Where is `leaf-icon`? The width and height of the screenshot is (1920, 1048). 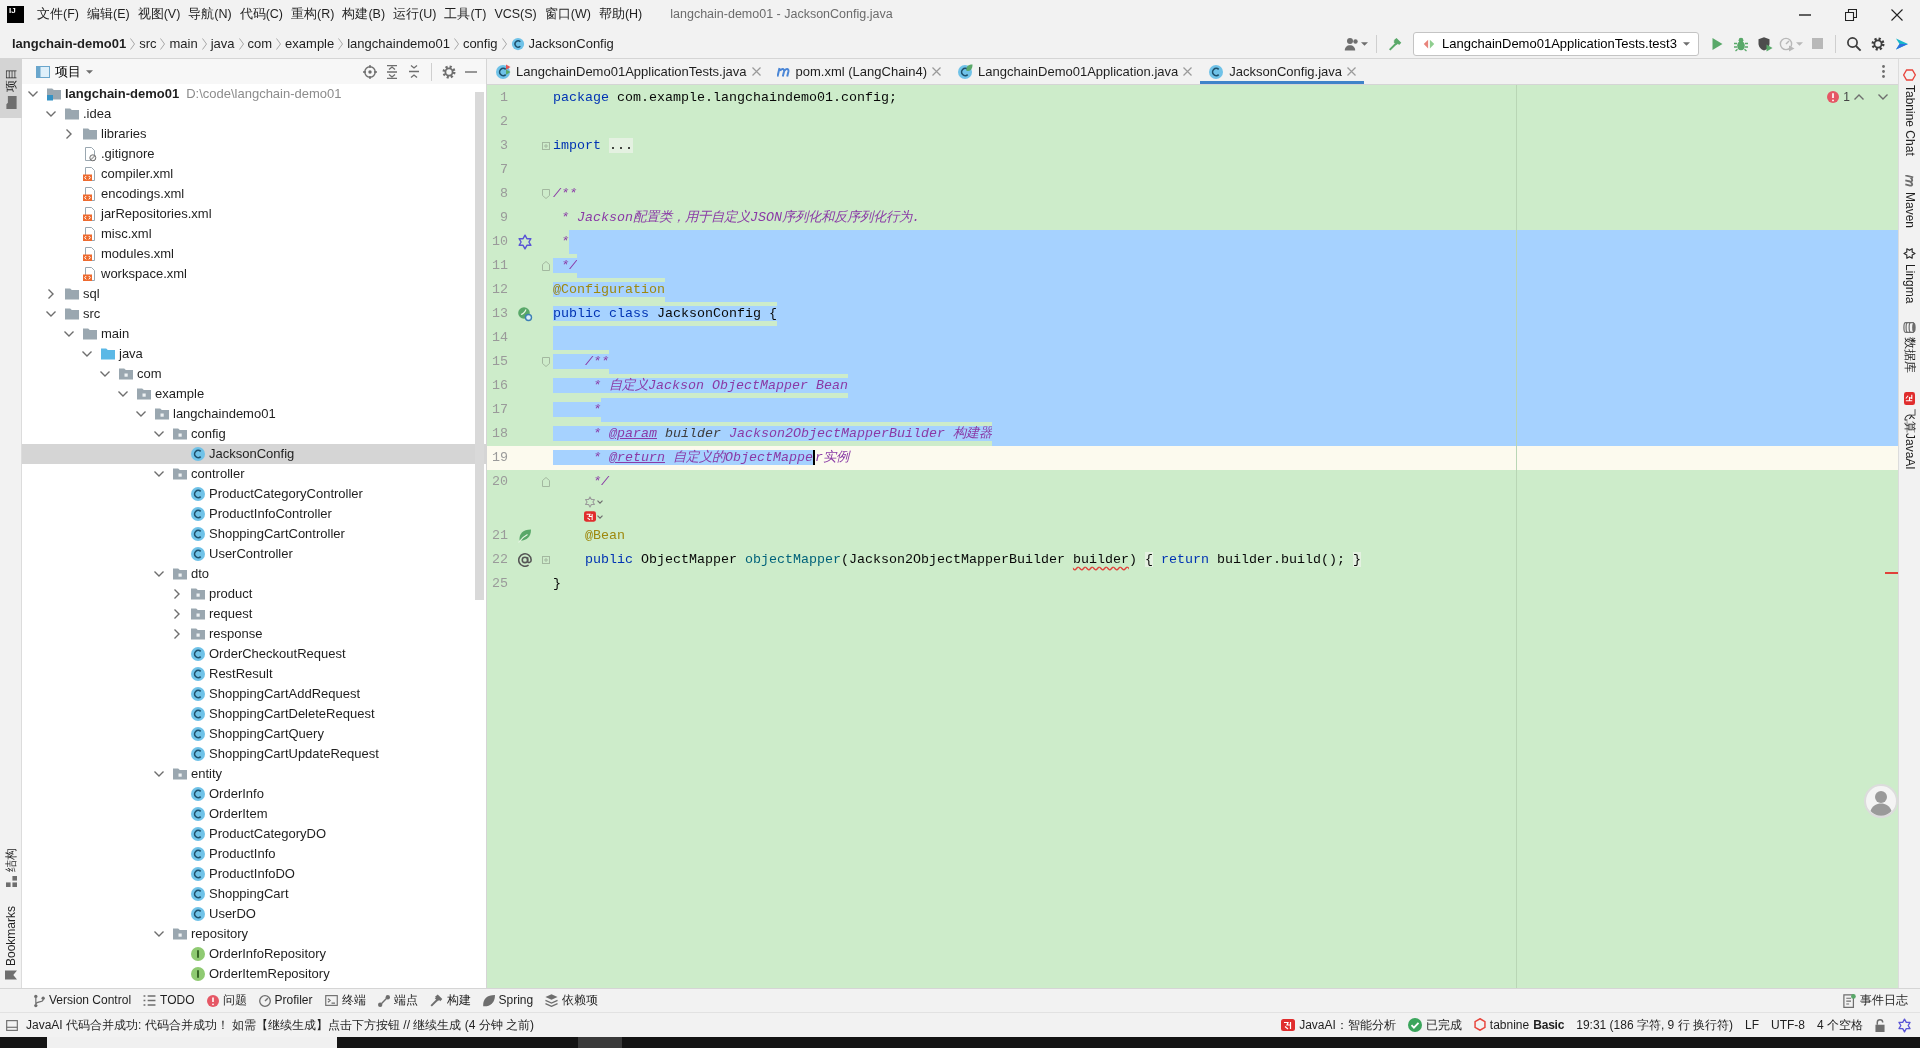 leaf-icon is located at coordinates (525, 536).